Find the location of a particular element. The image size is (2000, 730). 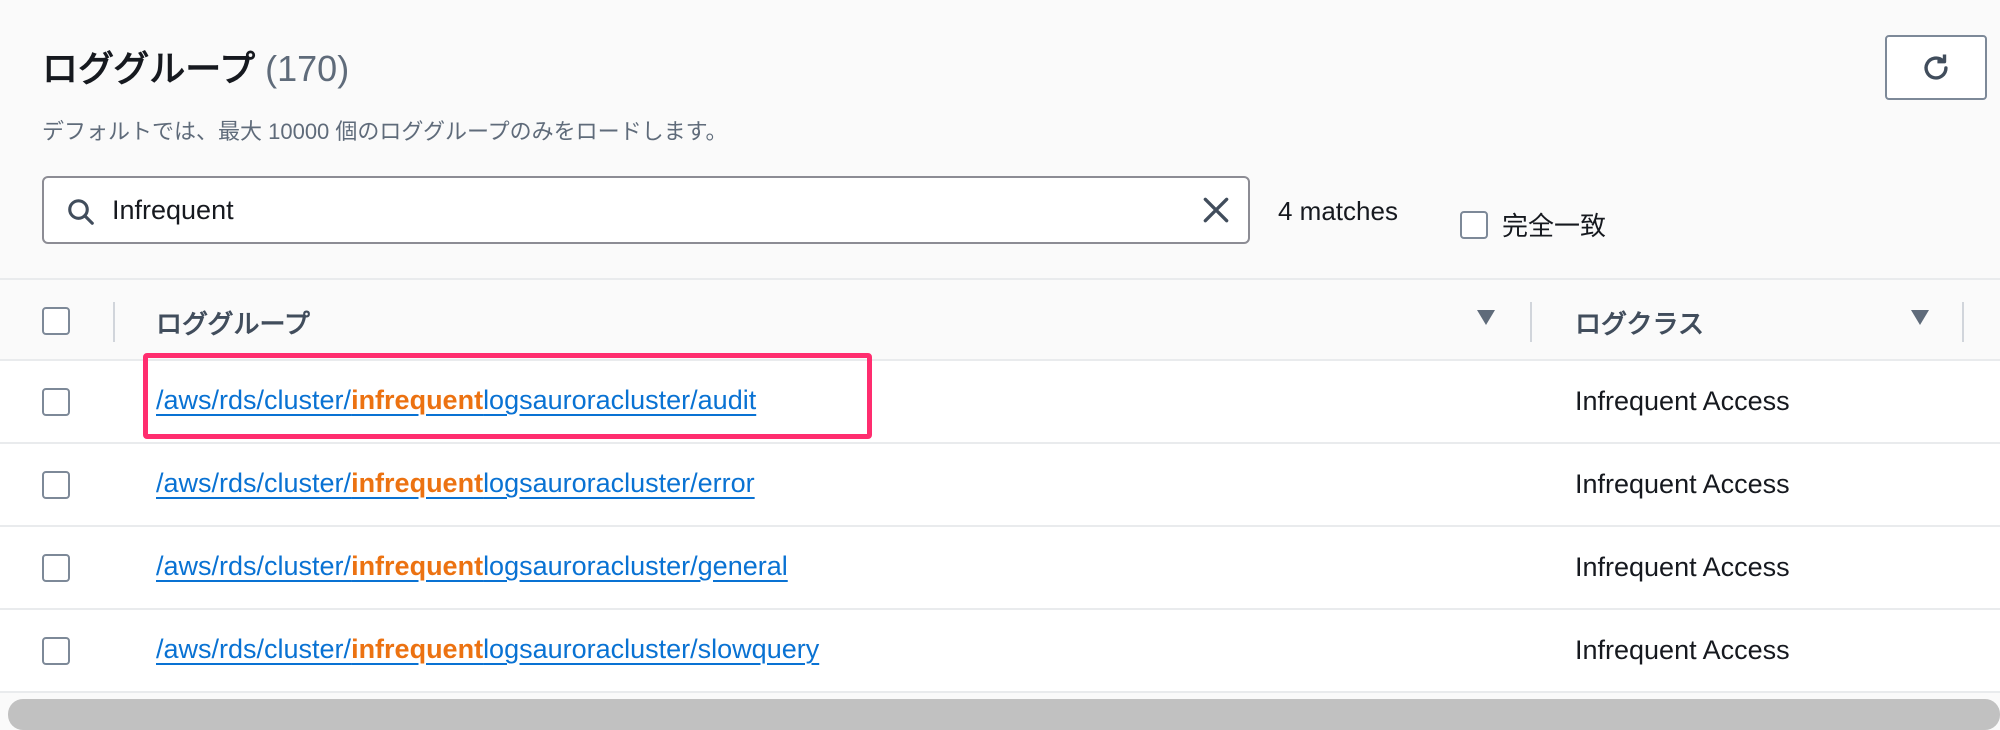

title-text: ロググループ is located at coordinates (149, 68).